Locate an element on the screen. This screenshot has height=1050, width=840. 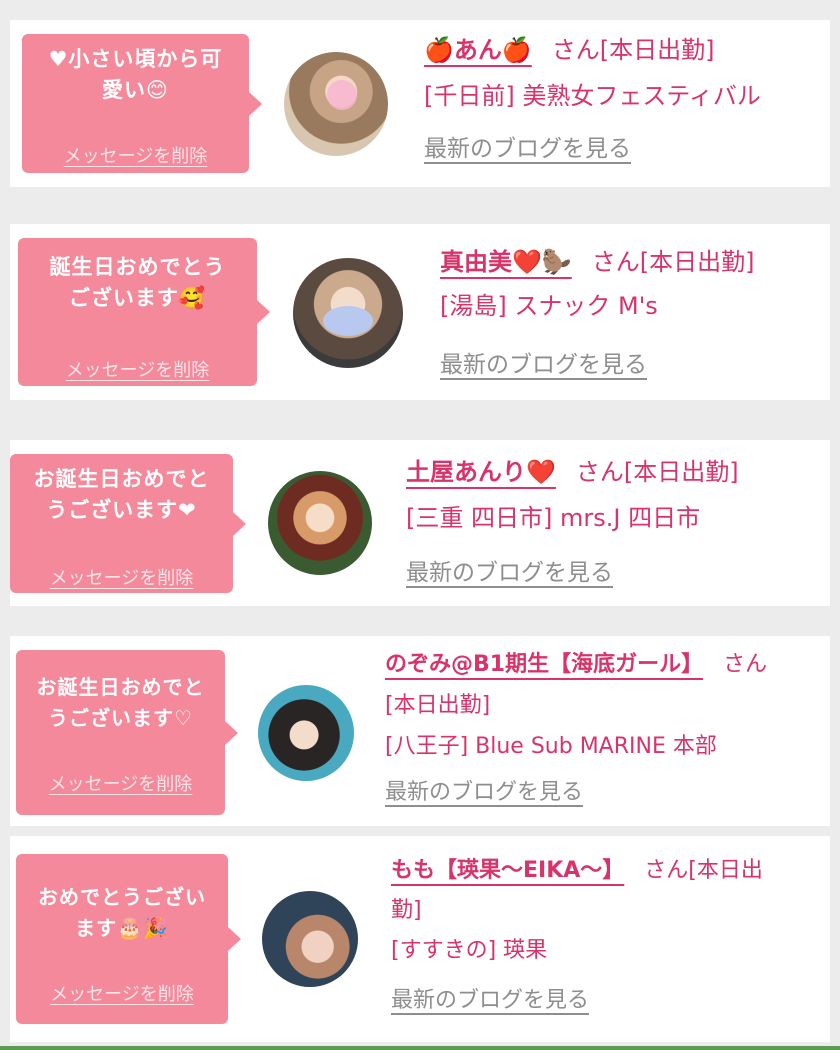
shop-text: [千日前] 美熟女フェスティバル is located at coordinates (592, 96).